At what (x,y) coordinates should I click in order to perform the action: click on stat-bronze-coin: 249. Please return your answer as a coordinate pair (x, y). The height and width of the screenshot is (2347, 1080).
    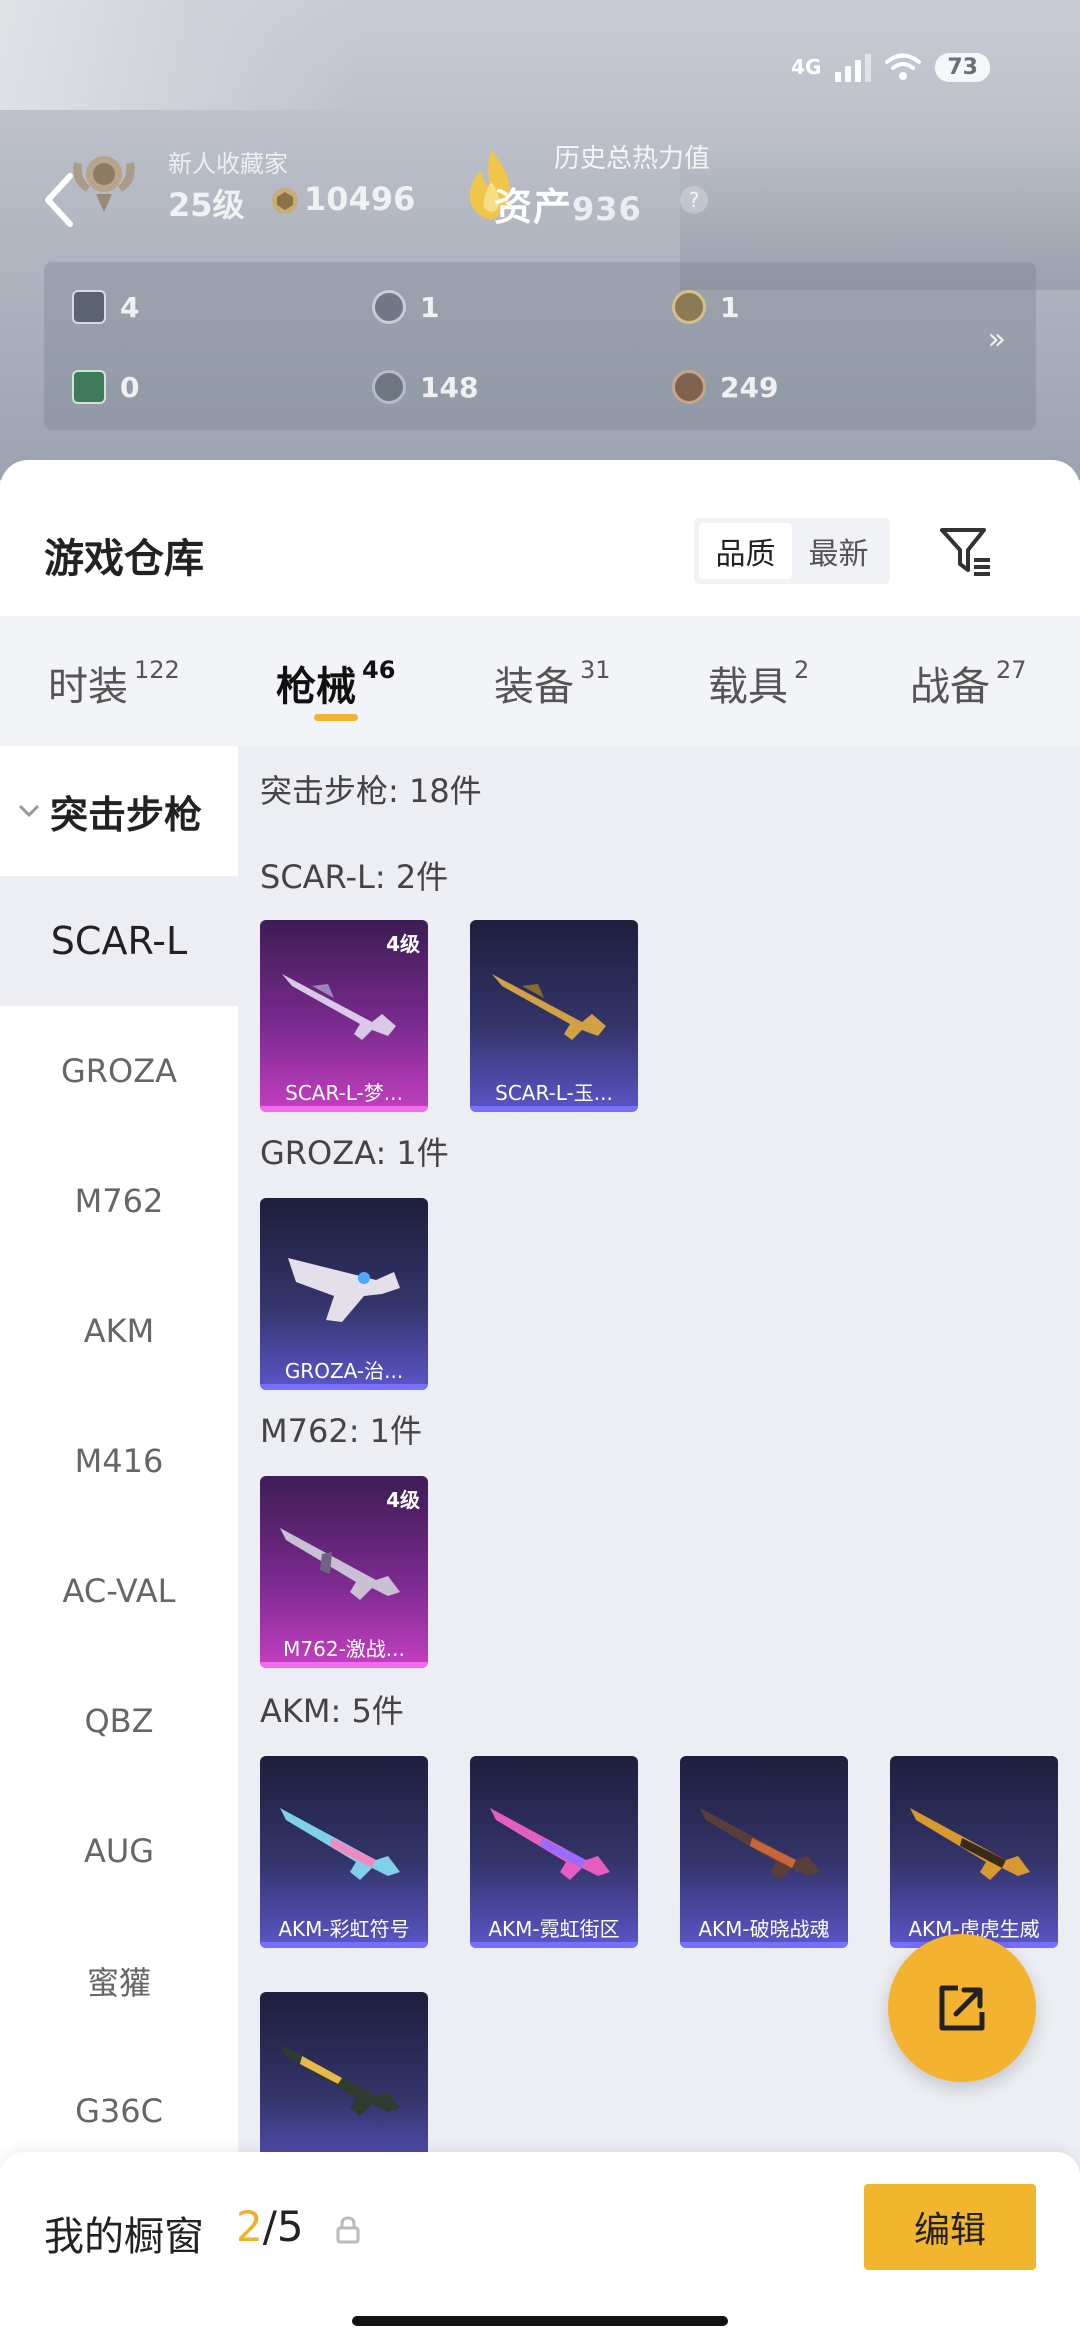
    Looking at the image, I should click on (725, 387).